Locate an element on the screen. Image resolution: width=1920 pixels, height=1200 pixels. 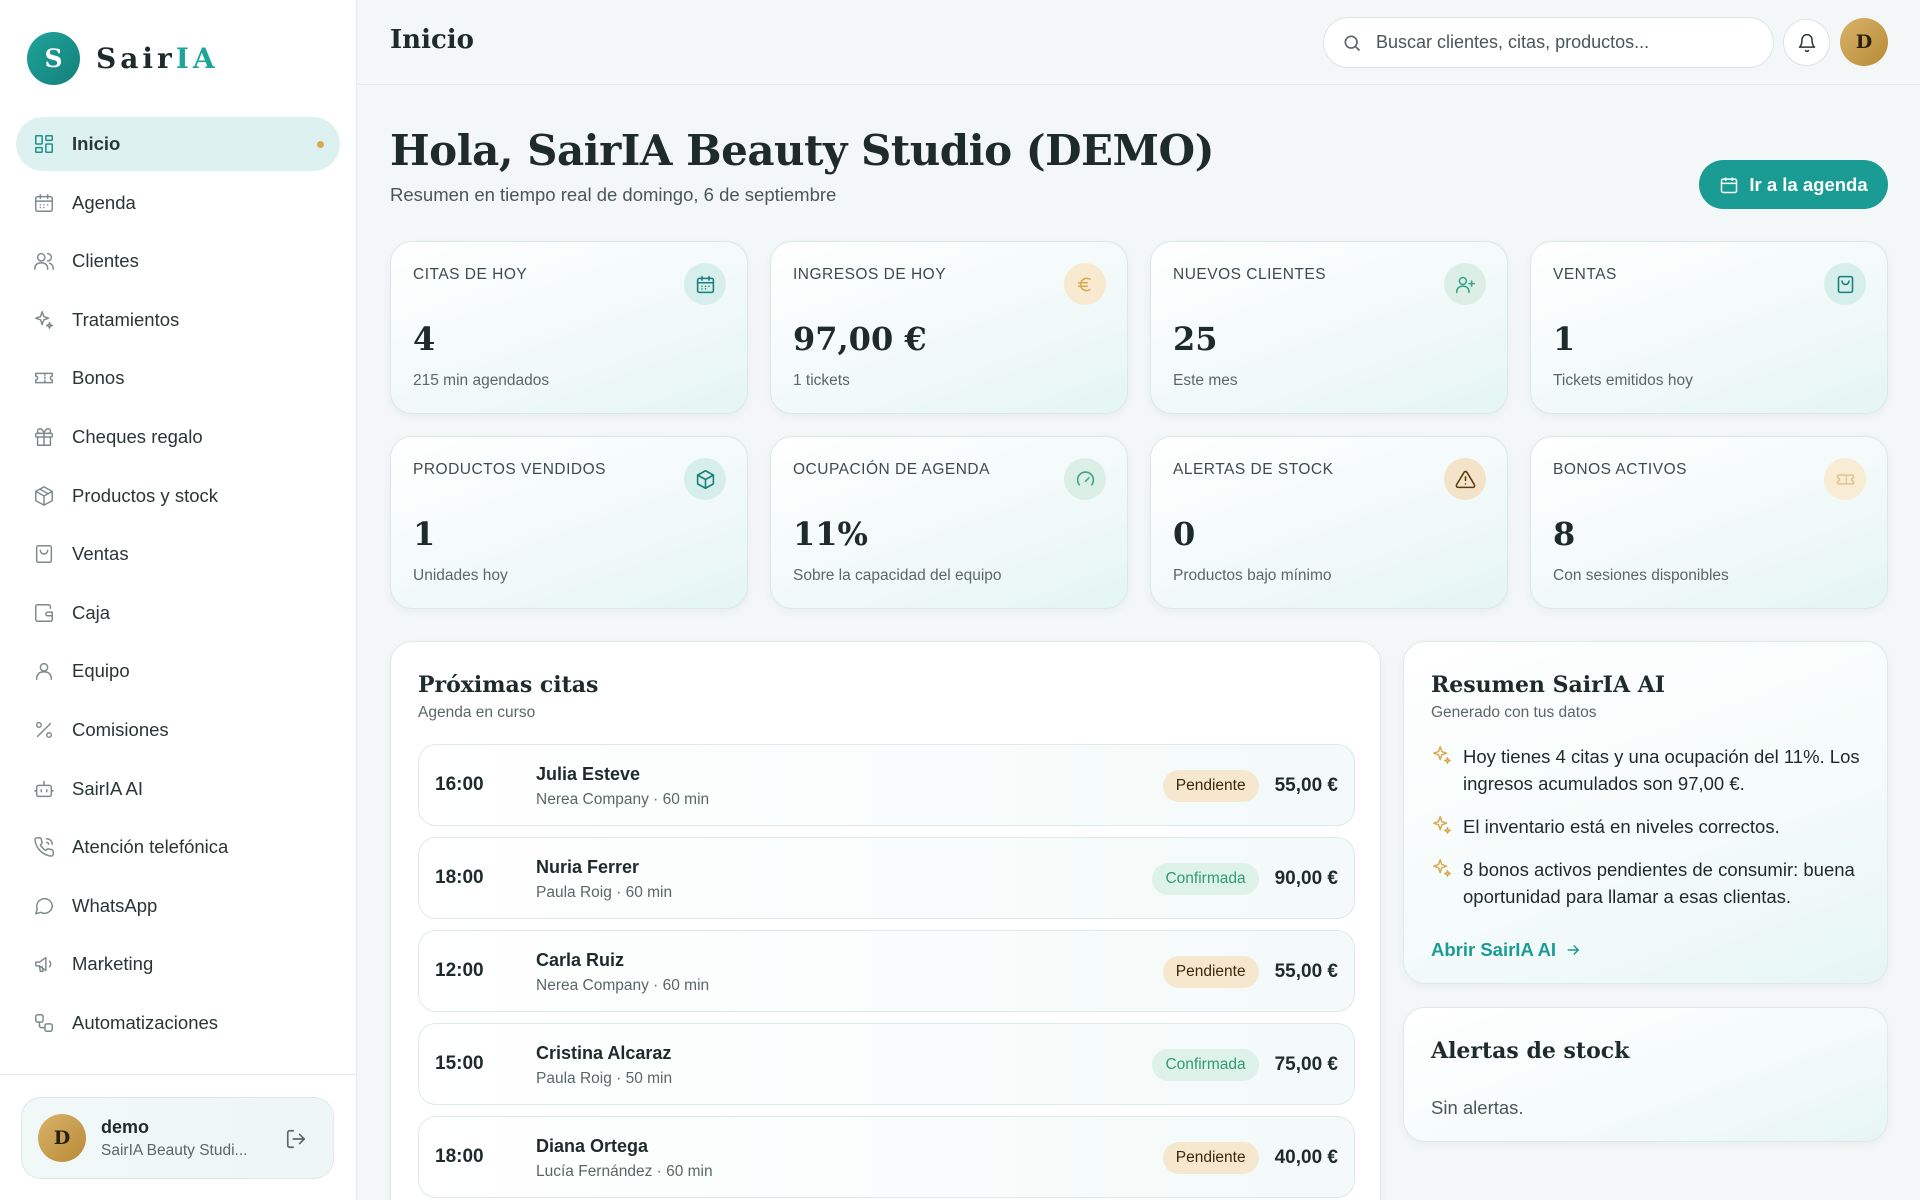
status-badge: Pendiente is located at coordinates (1210, 1158).